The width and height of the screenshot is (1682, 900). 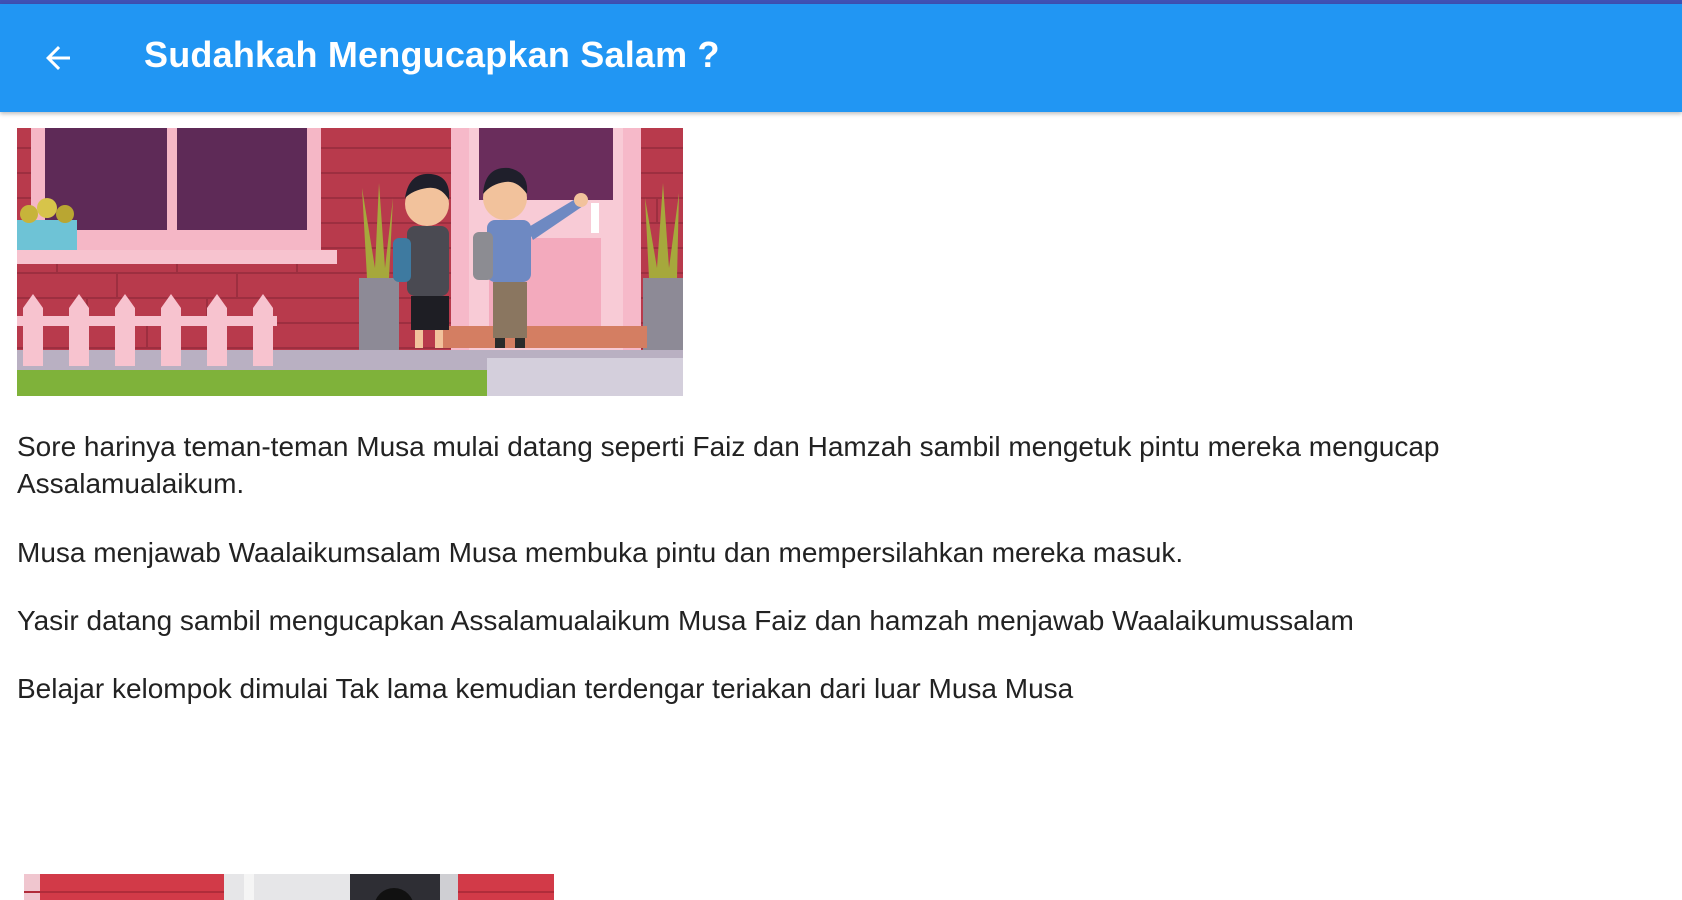 What do you see at coordinates (432, 54) in the screenshot?
I see `page-title: Sudahkah Mengucapkan Salam ?` at bounding box center [432, 54].